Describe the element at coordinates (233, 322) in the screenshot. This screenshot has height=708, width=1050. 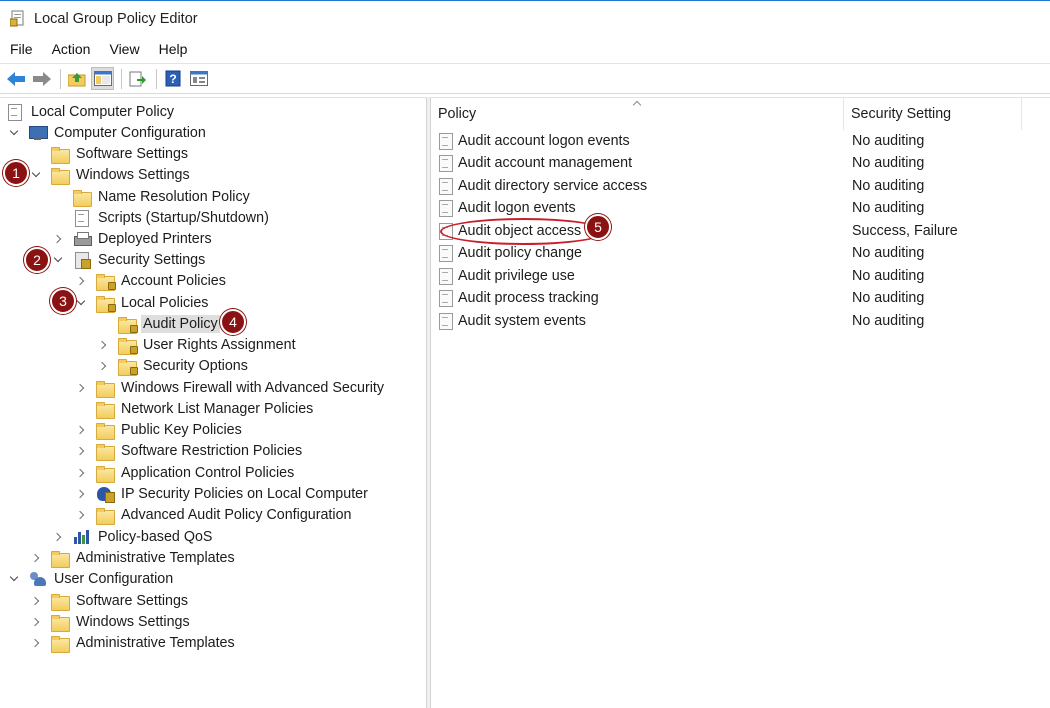
I see `step-badge-4: 4` at that location.